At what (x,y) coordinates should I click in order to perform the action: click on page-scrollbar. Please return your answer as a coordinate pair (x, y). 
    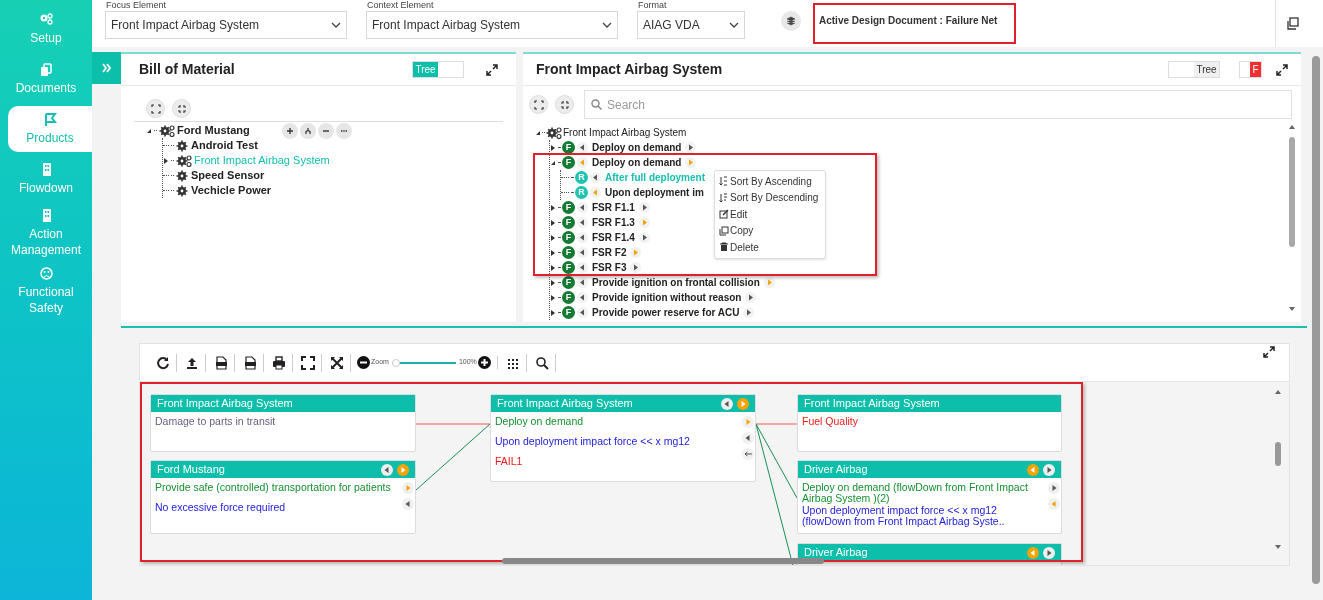
    Looking at the image, I should click on (1316, 320).